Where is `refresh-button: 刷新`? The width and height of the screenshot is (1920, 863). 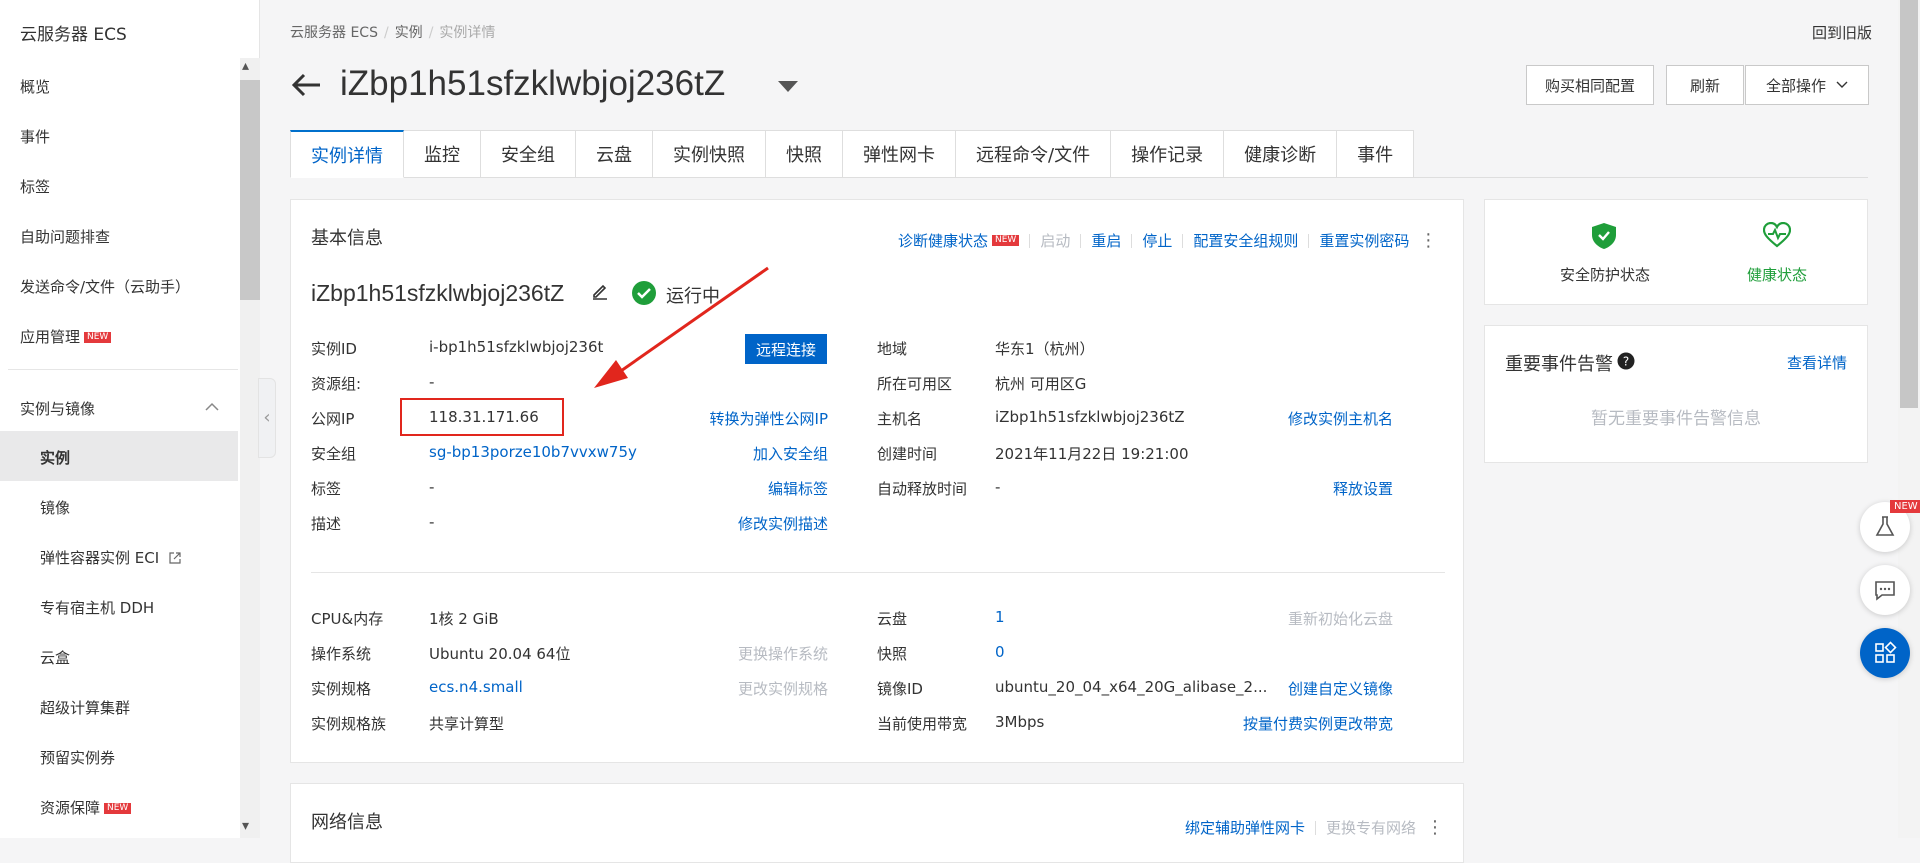 refresh-button: 刷新 is located at coordinates (1705, 85).